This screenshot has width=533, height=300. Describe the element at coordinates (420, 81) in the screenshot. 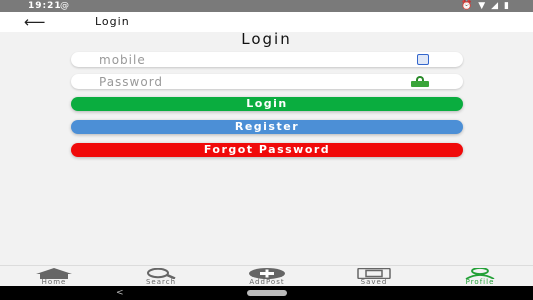

I see `lock-icon` at that location.